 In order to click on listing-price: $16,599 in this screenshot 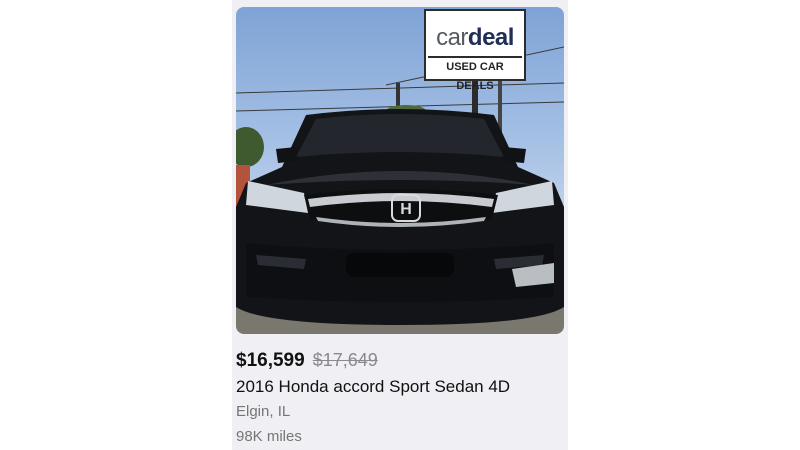, I will do `click(270, 360)`.